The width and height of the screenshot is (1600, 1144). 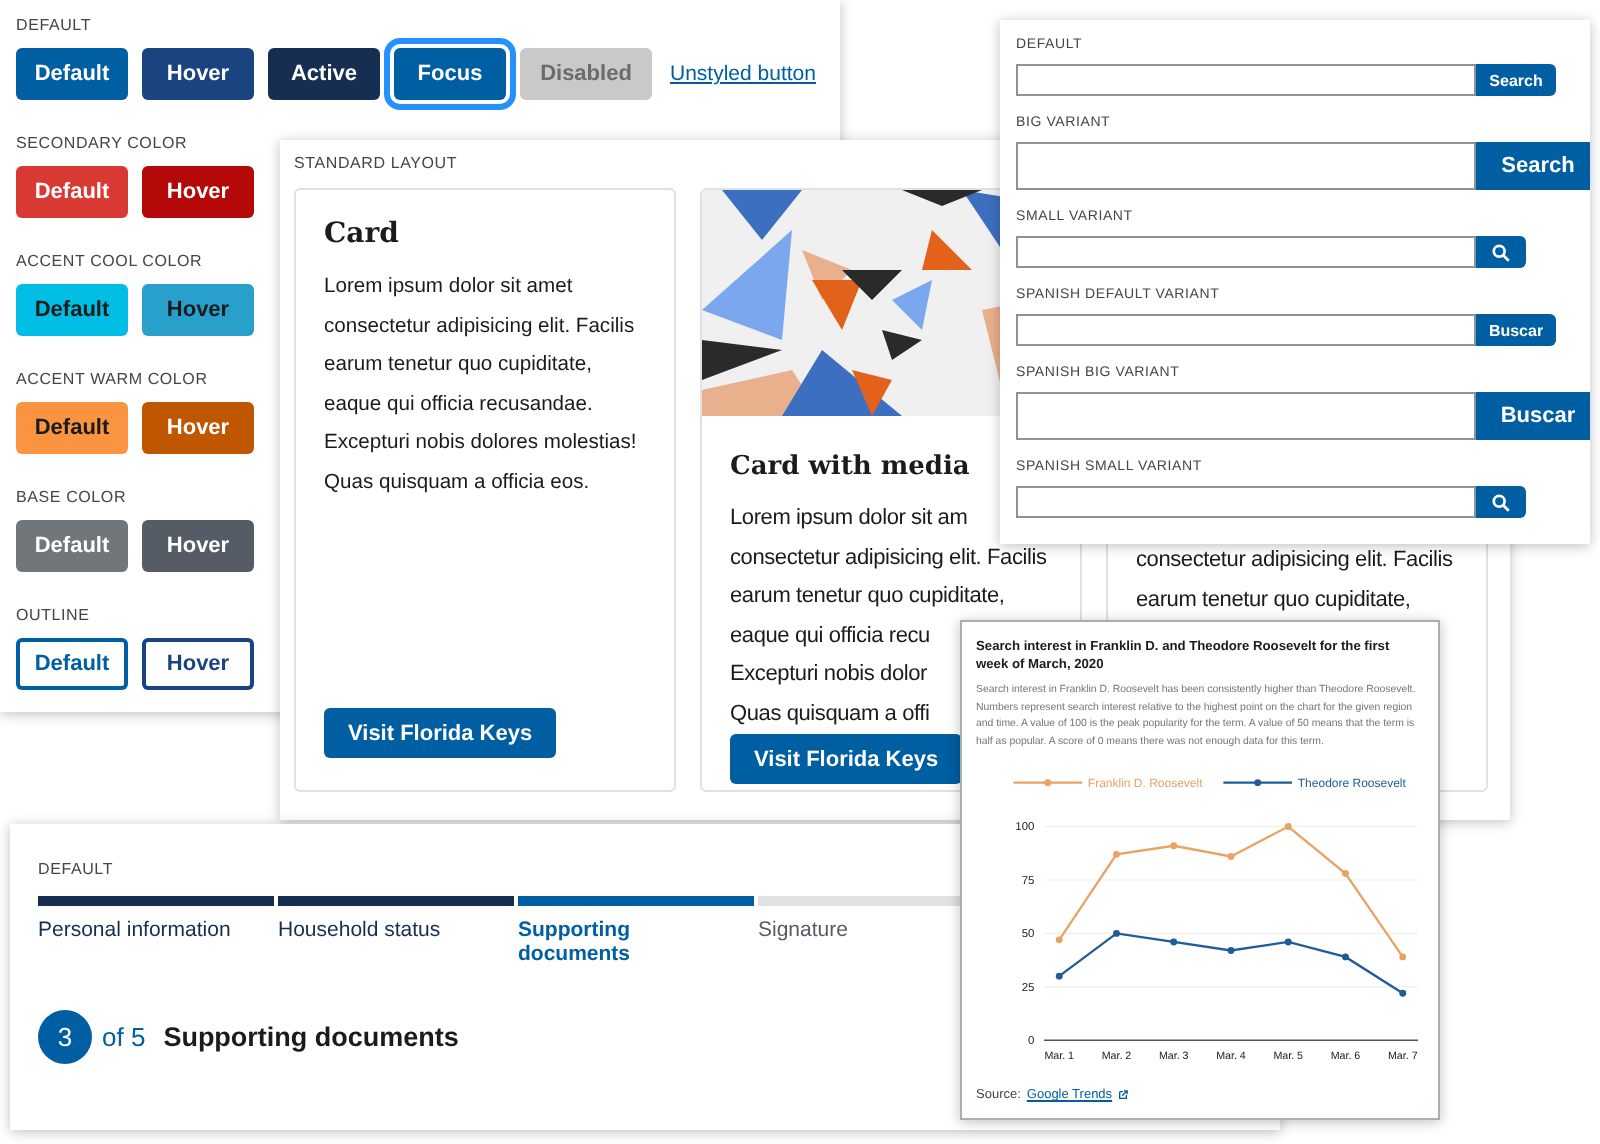 What do you see at coordinates (71, 497) in the screenshot?
I see `section-label: BASE COLOR` at bounding box center [71, 497].